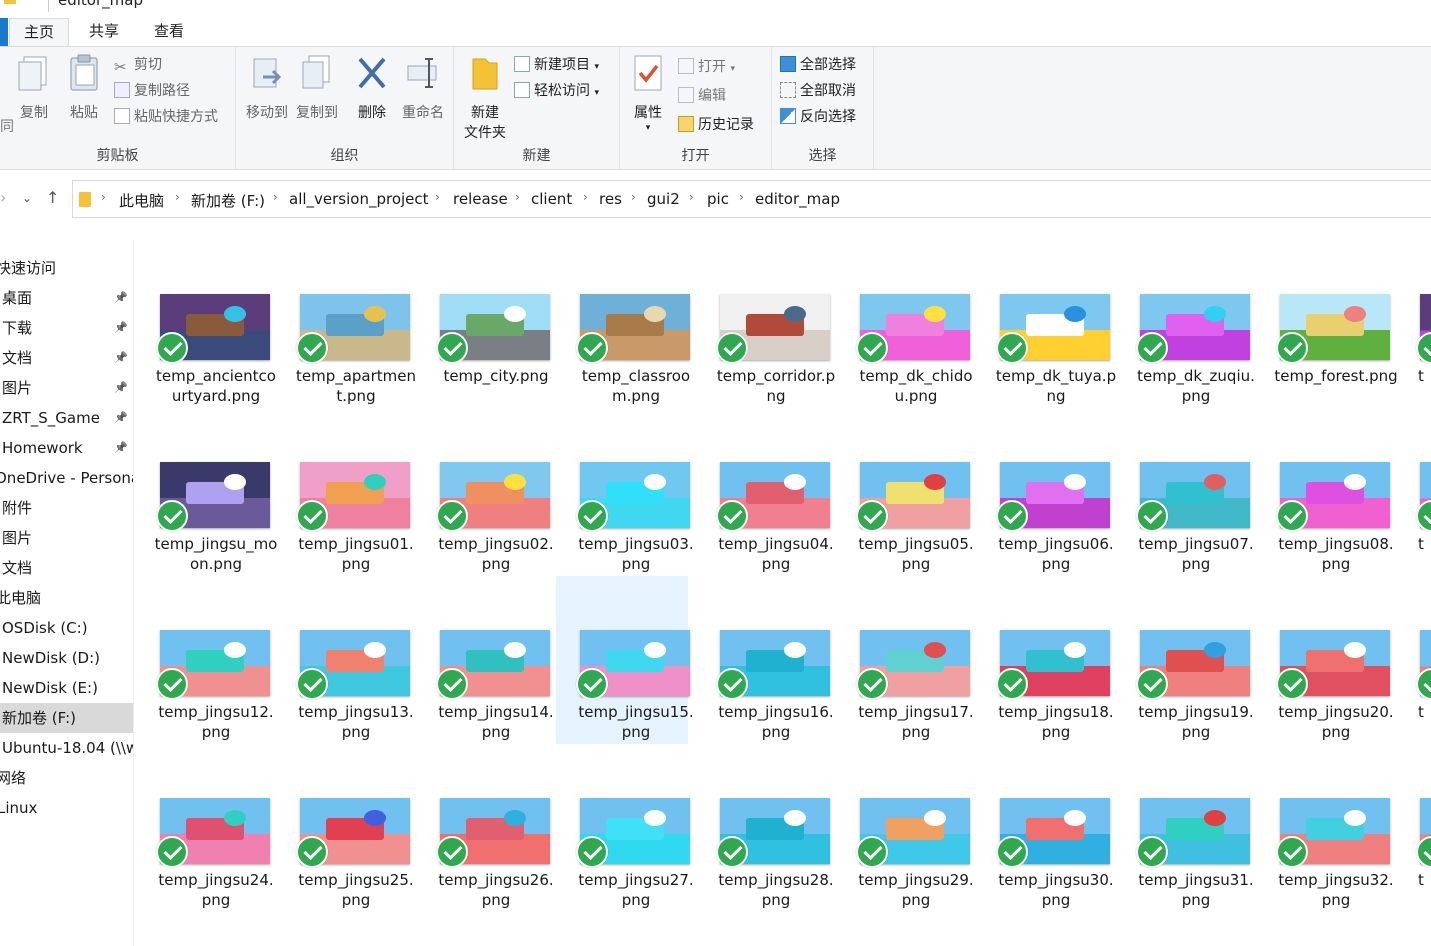 This screenshot has width=1431, height=946. Describe the element at coordinates (765, 828) in the screenshot. I see `file-item: temp_jingsu28.png` at that location.